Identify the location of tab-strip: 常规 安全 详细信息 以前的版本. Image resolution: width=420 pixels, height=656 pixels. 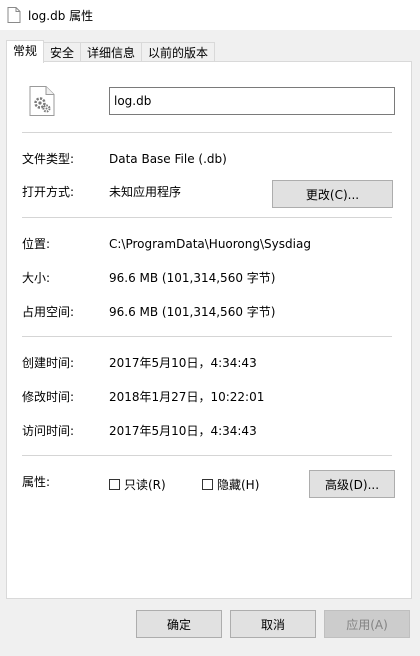
(111, 51).